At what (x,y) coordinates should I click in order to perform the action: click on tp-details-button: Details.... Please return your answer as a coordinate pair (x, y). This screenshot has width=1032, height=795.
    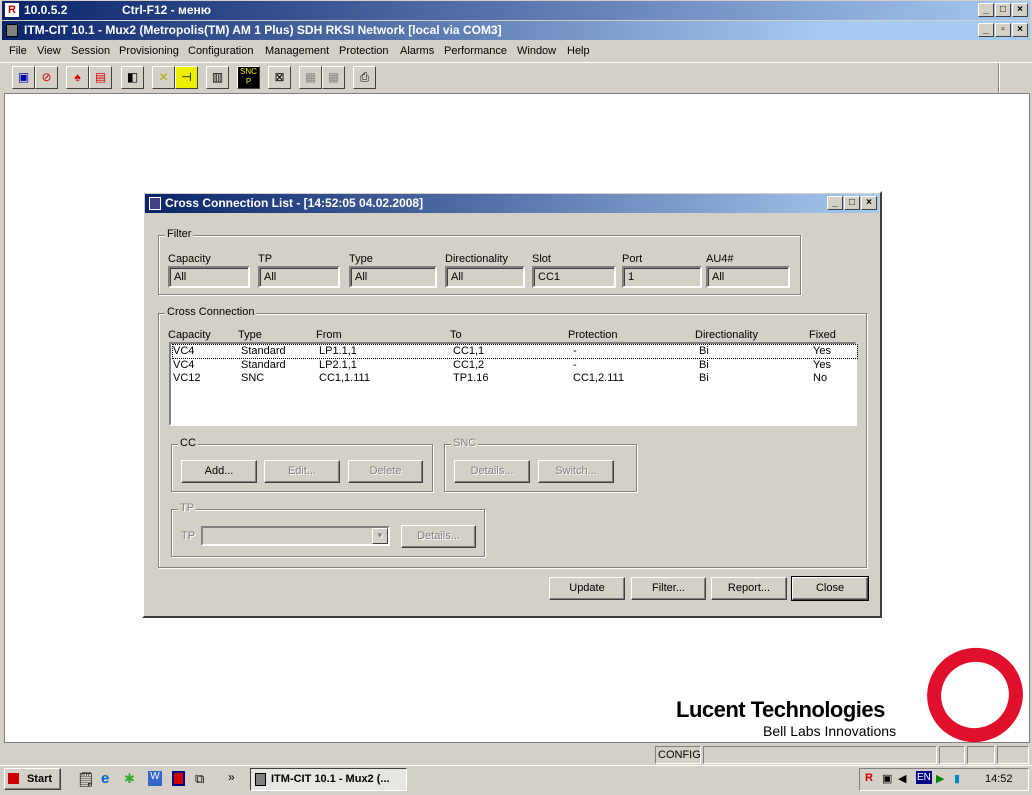
    Looking at the image, I should click on (438, 536).